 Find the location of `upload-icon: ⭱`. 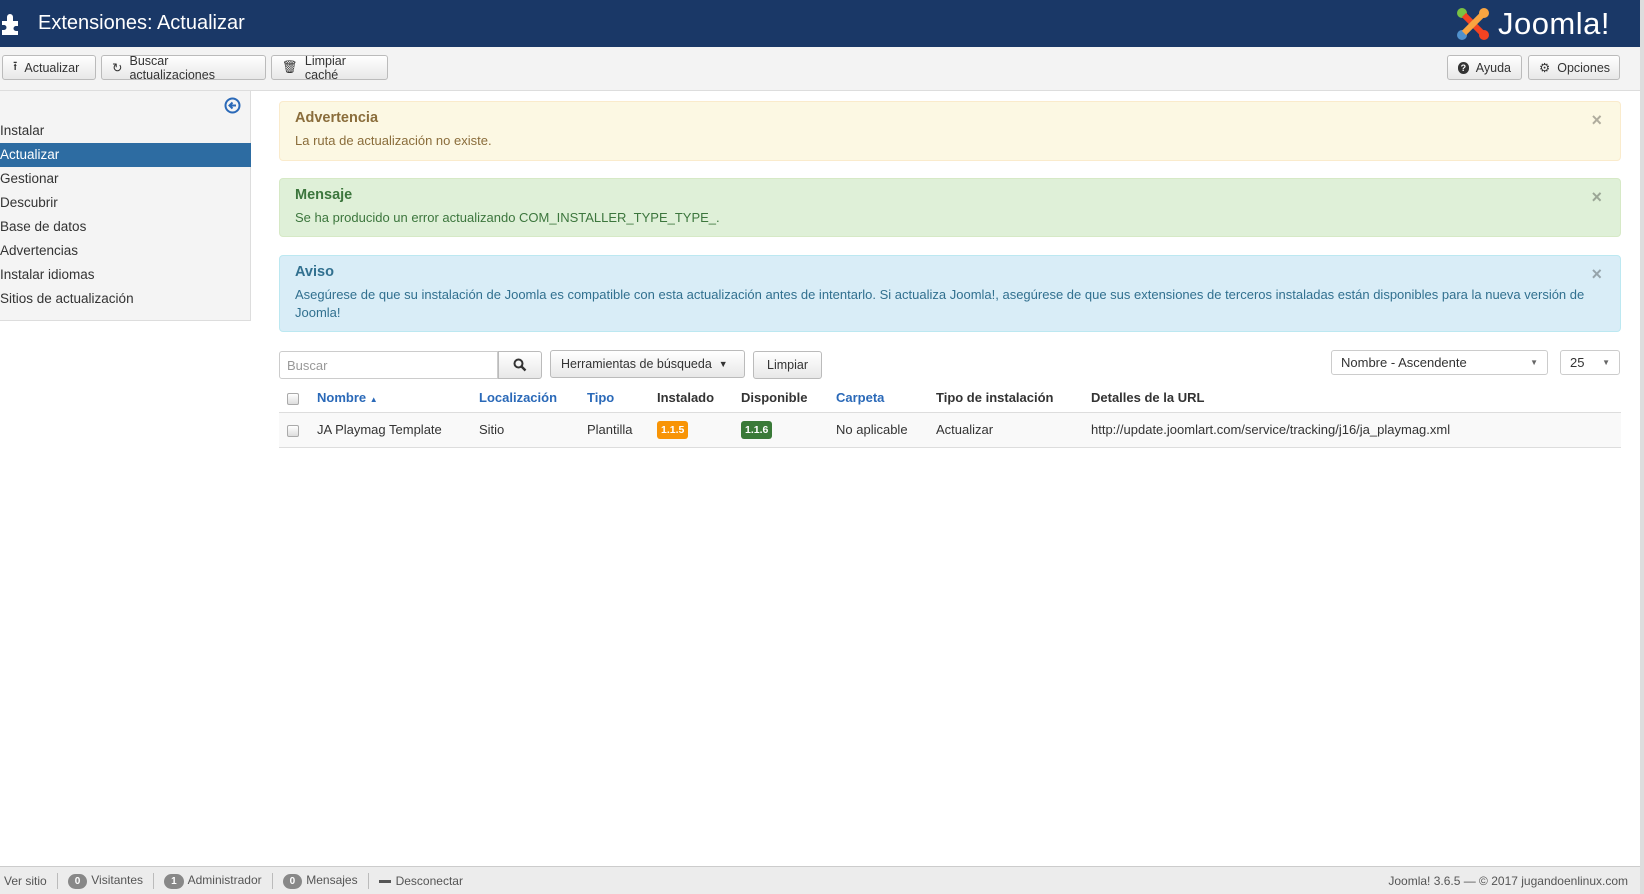

upload-icon: ⭱ is located at coordinates (15, 66).